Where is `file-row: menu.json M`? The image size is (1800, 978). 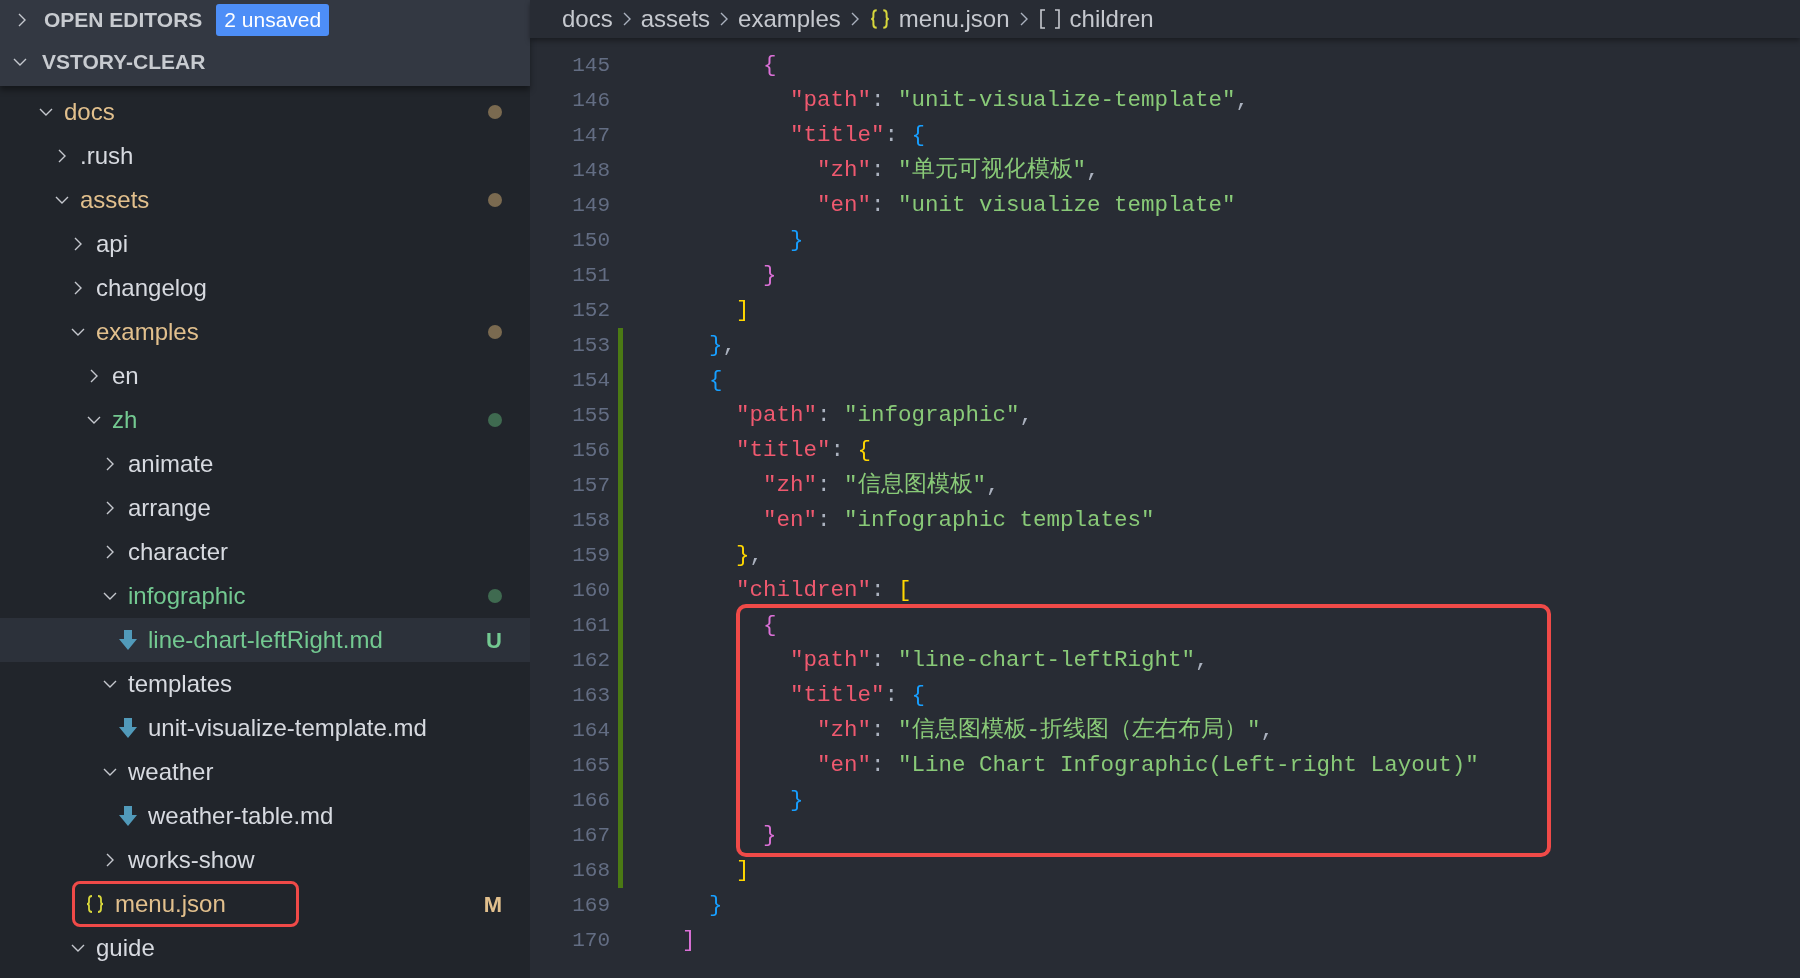 file-row: menu.json M is located at coordinates (265, 904).